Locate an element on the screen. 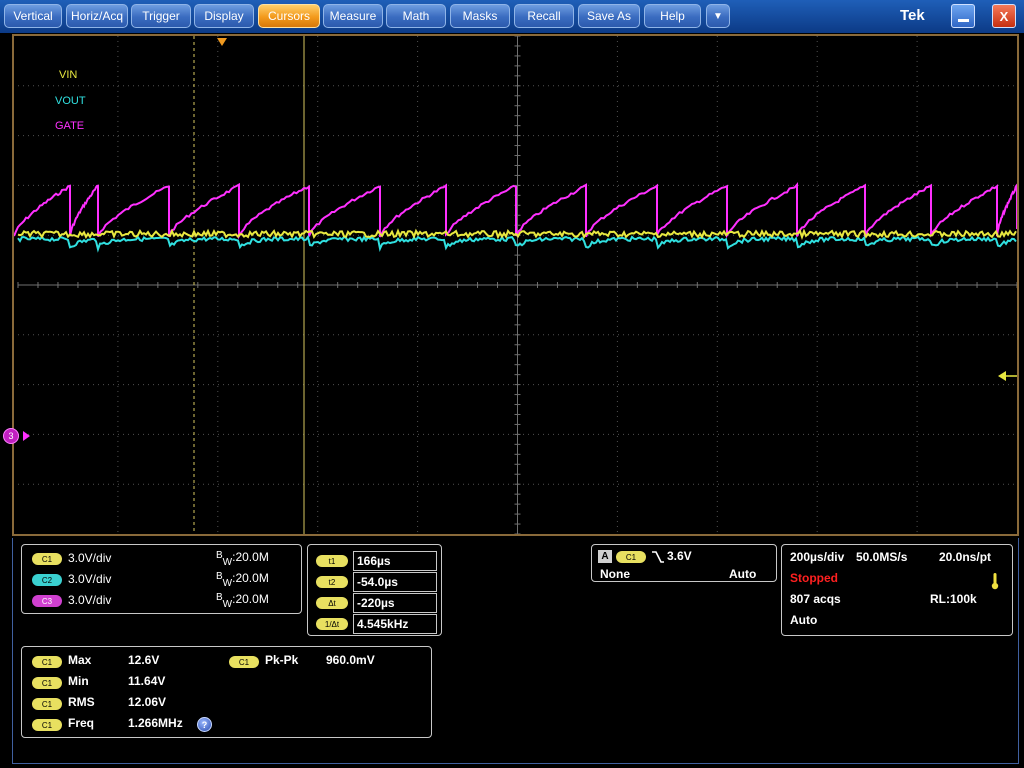  gate-label: GATE is located at coordinates (70, 126).